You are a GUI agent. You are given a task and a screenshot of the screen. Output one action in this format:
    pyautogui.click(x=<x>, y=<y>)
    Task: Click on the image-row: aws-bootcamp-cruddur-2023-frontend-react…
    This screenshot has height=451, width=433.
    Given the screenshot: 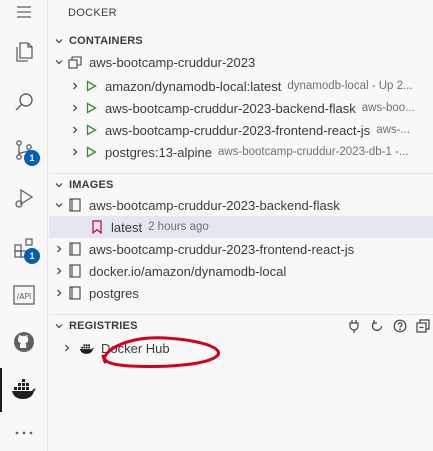 What is the action you would take?
    pyautogui.click(x=241, y=249)
    